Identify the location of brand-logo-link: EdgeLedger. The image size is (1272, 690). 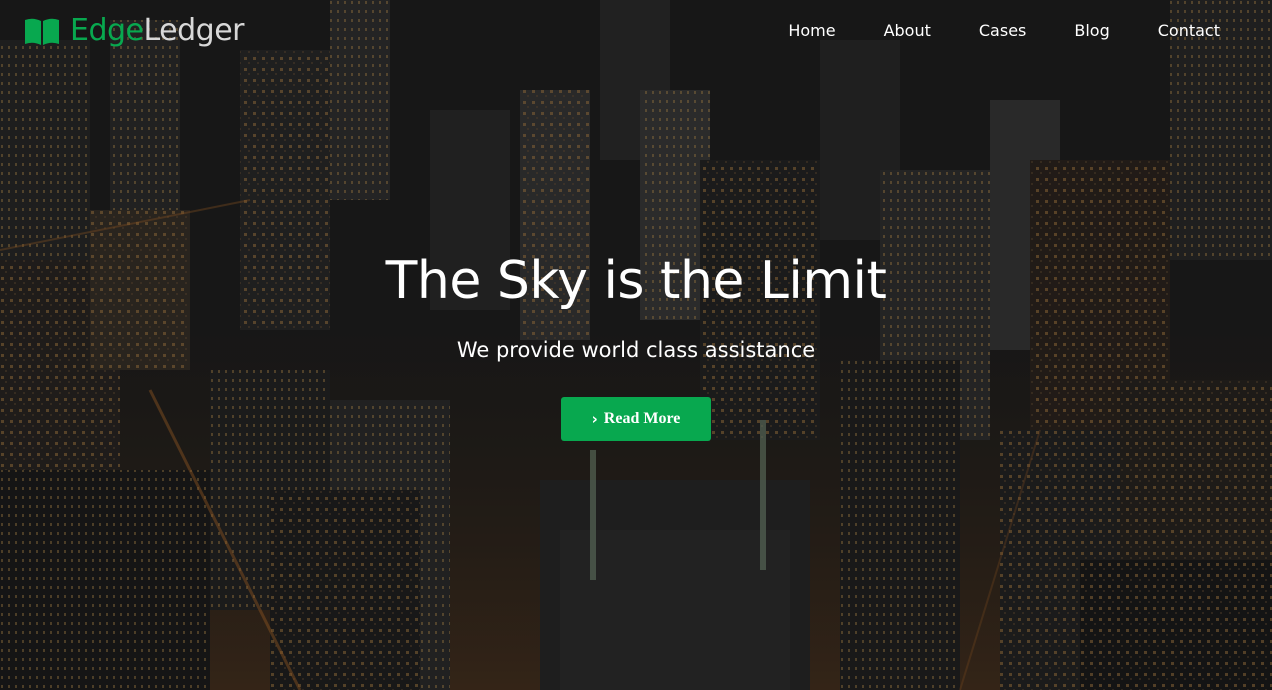
(134, 31).